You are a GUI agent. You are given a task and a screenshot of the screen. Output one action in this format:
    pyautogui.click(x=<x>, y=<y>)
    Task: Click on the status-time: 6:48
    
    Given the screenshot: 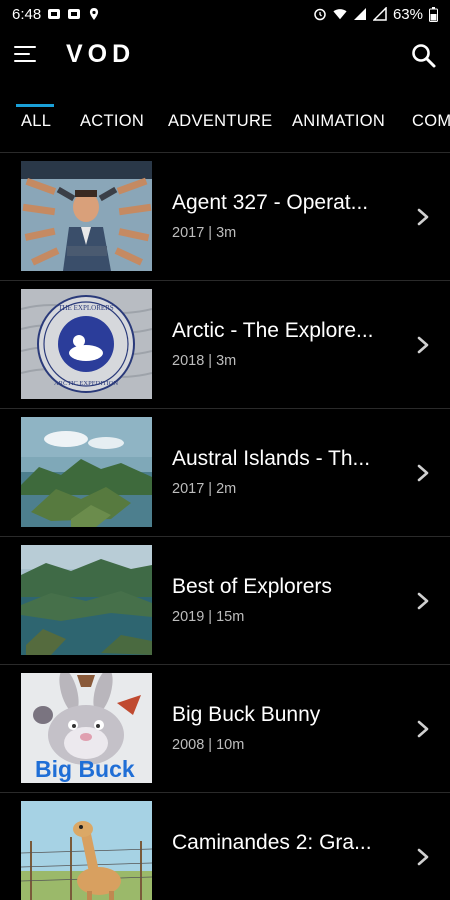 What is the action you would take?
    pyautogui.click(x=27, y=14)
    